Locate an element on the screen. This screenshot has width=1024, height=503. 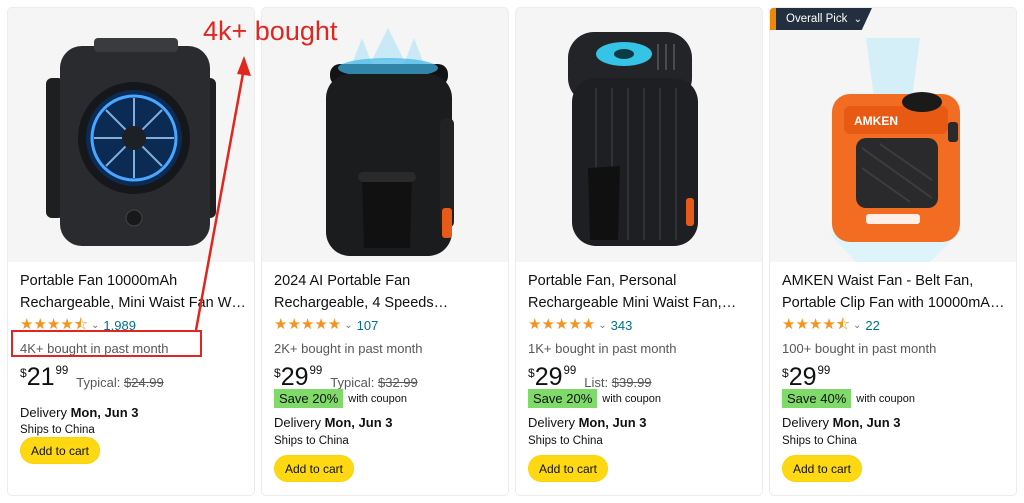
reference-price-value: $32.99 is located at coordinates (398, 382).